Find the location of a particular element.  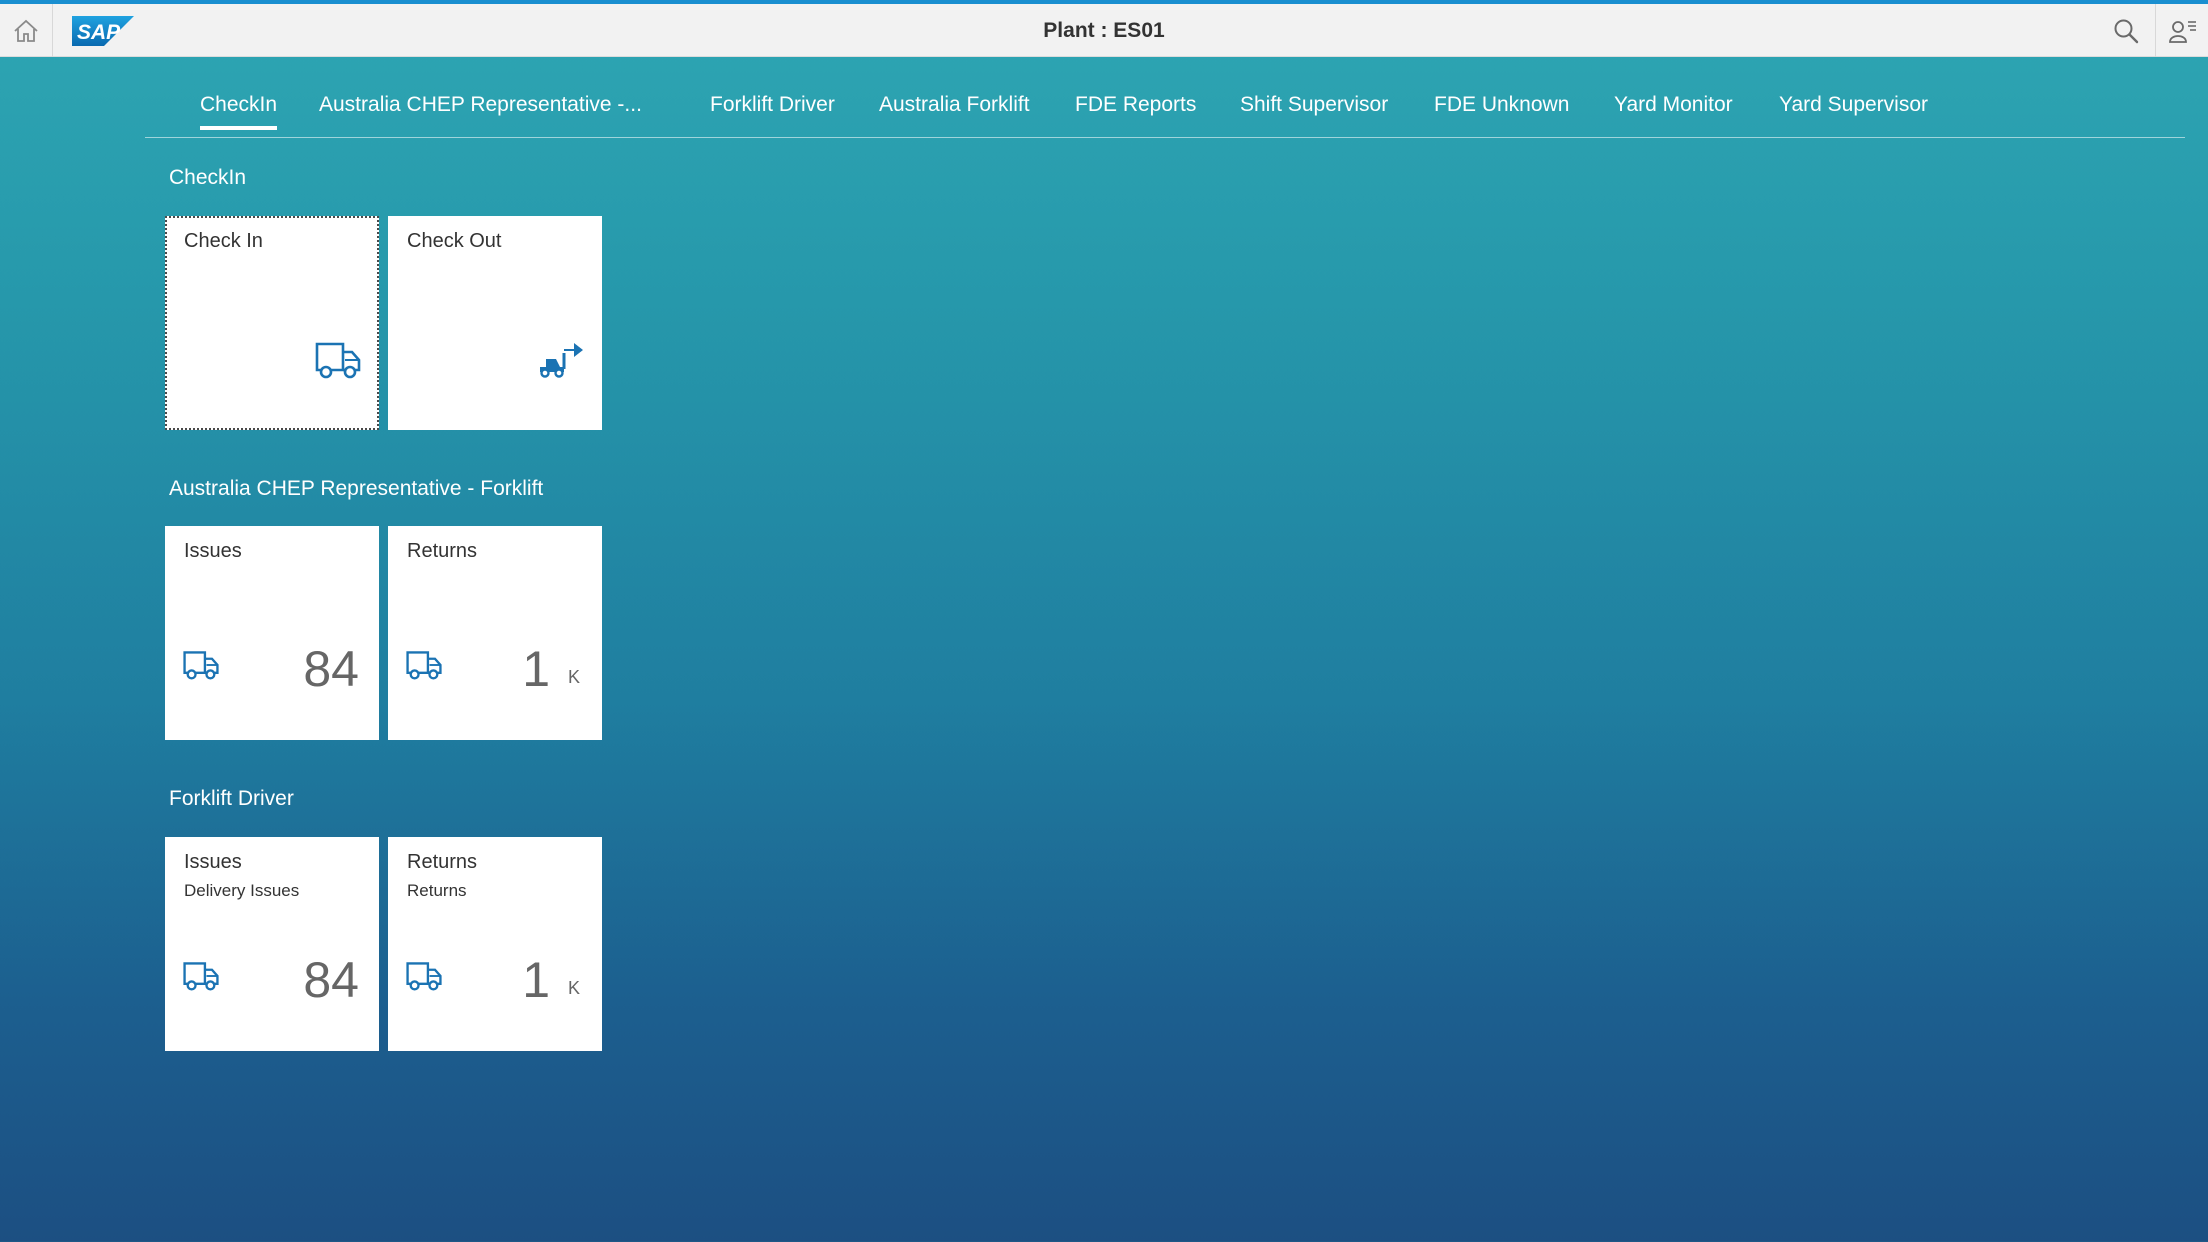

search-button is located at coordinates (2126, 30).